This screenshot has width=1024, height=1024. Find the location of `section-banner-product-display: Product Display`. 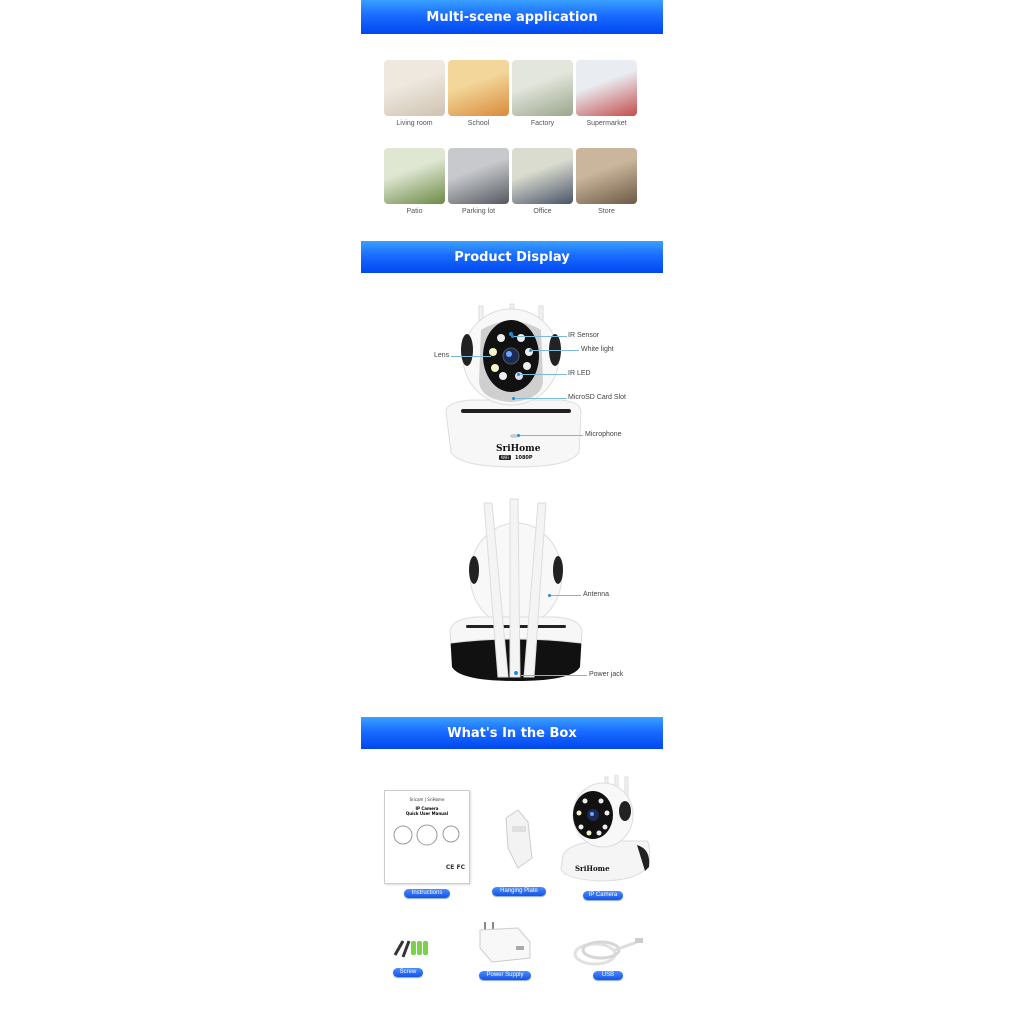

section-banner-product-display: Product Display is located at coordinates (512, 257).